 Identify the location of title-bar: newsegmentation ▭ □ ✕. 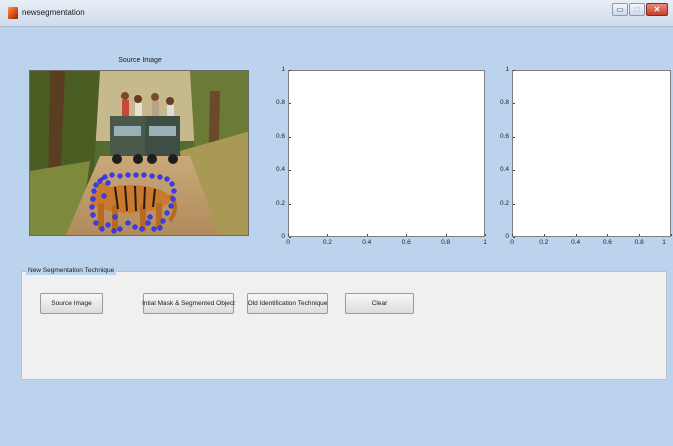
(336, 13).